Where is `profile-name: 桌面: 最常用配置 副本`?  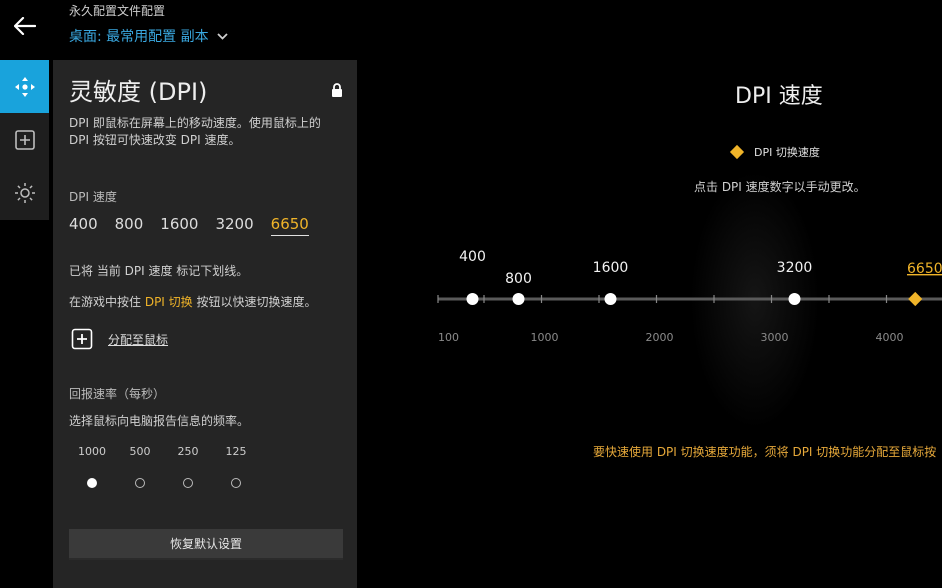
profile-name: 桌面: 最常用配置 副本 is located at coordinates (139, 37).